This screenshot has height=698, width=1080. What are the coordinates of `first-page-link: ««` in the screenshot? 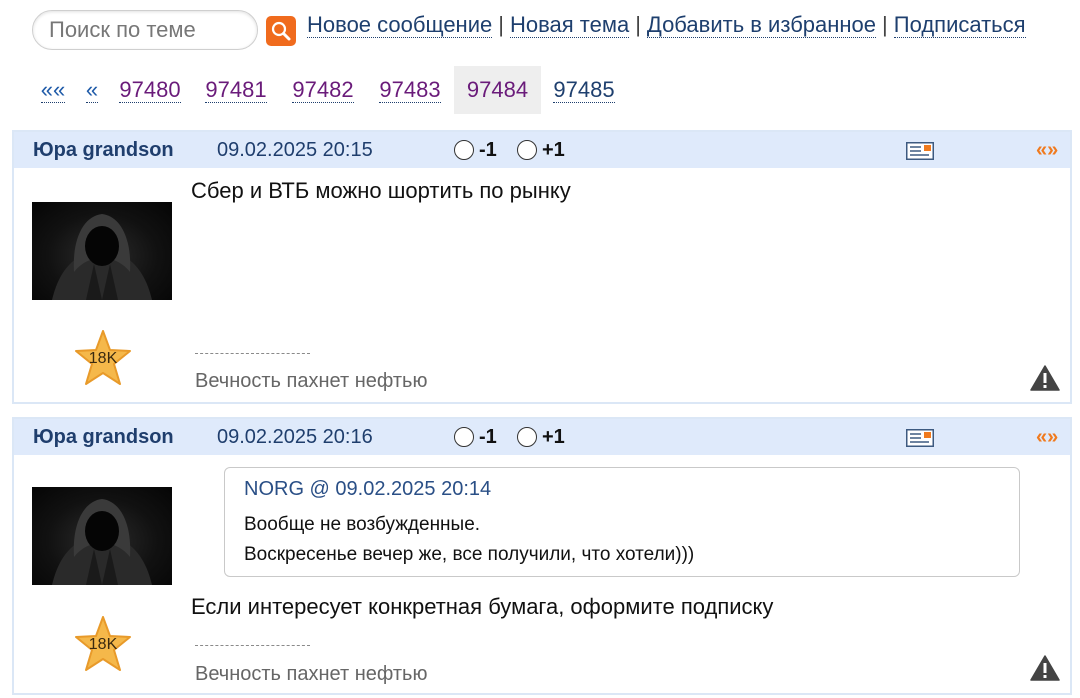 It's located at (53, 90).